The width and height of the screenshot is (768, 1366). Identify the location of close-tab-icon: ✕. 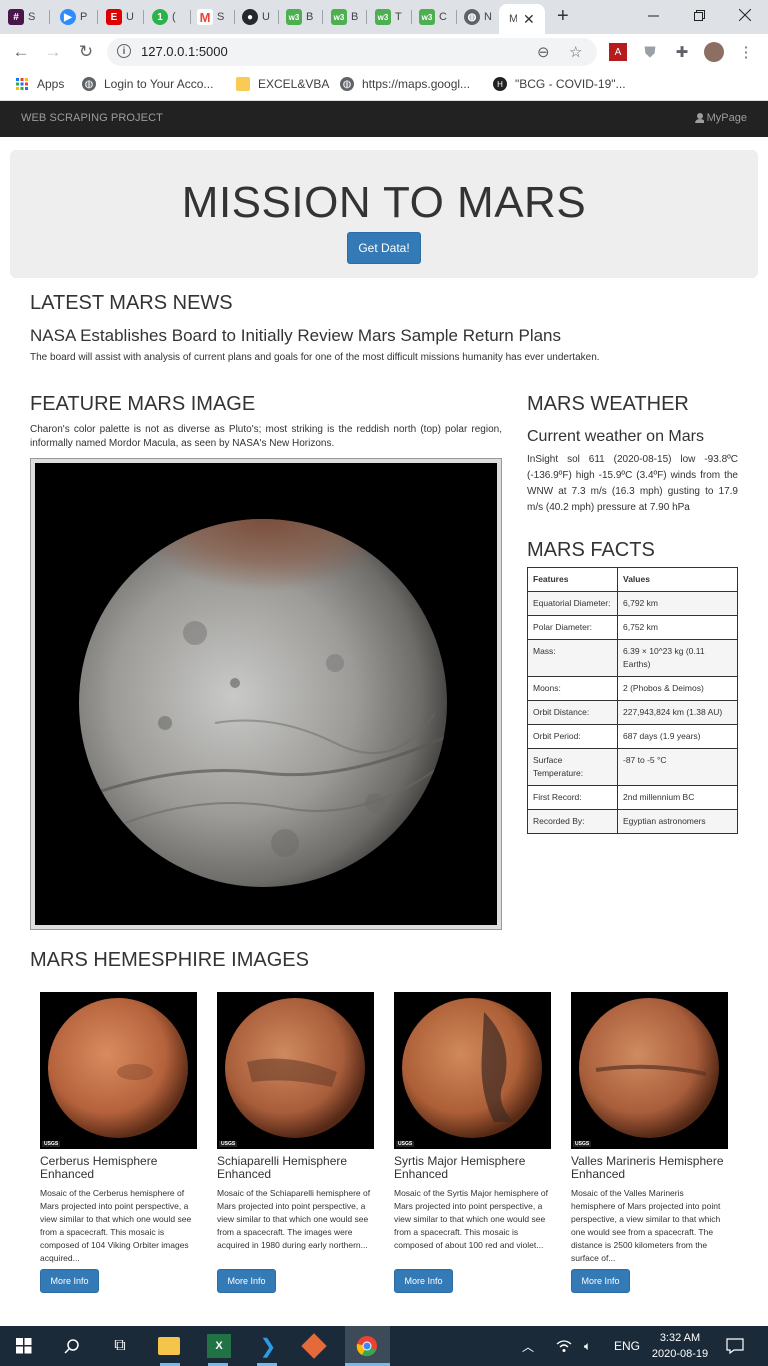
(529, 19).